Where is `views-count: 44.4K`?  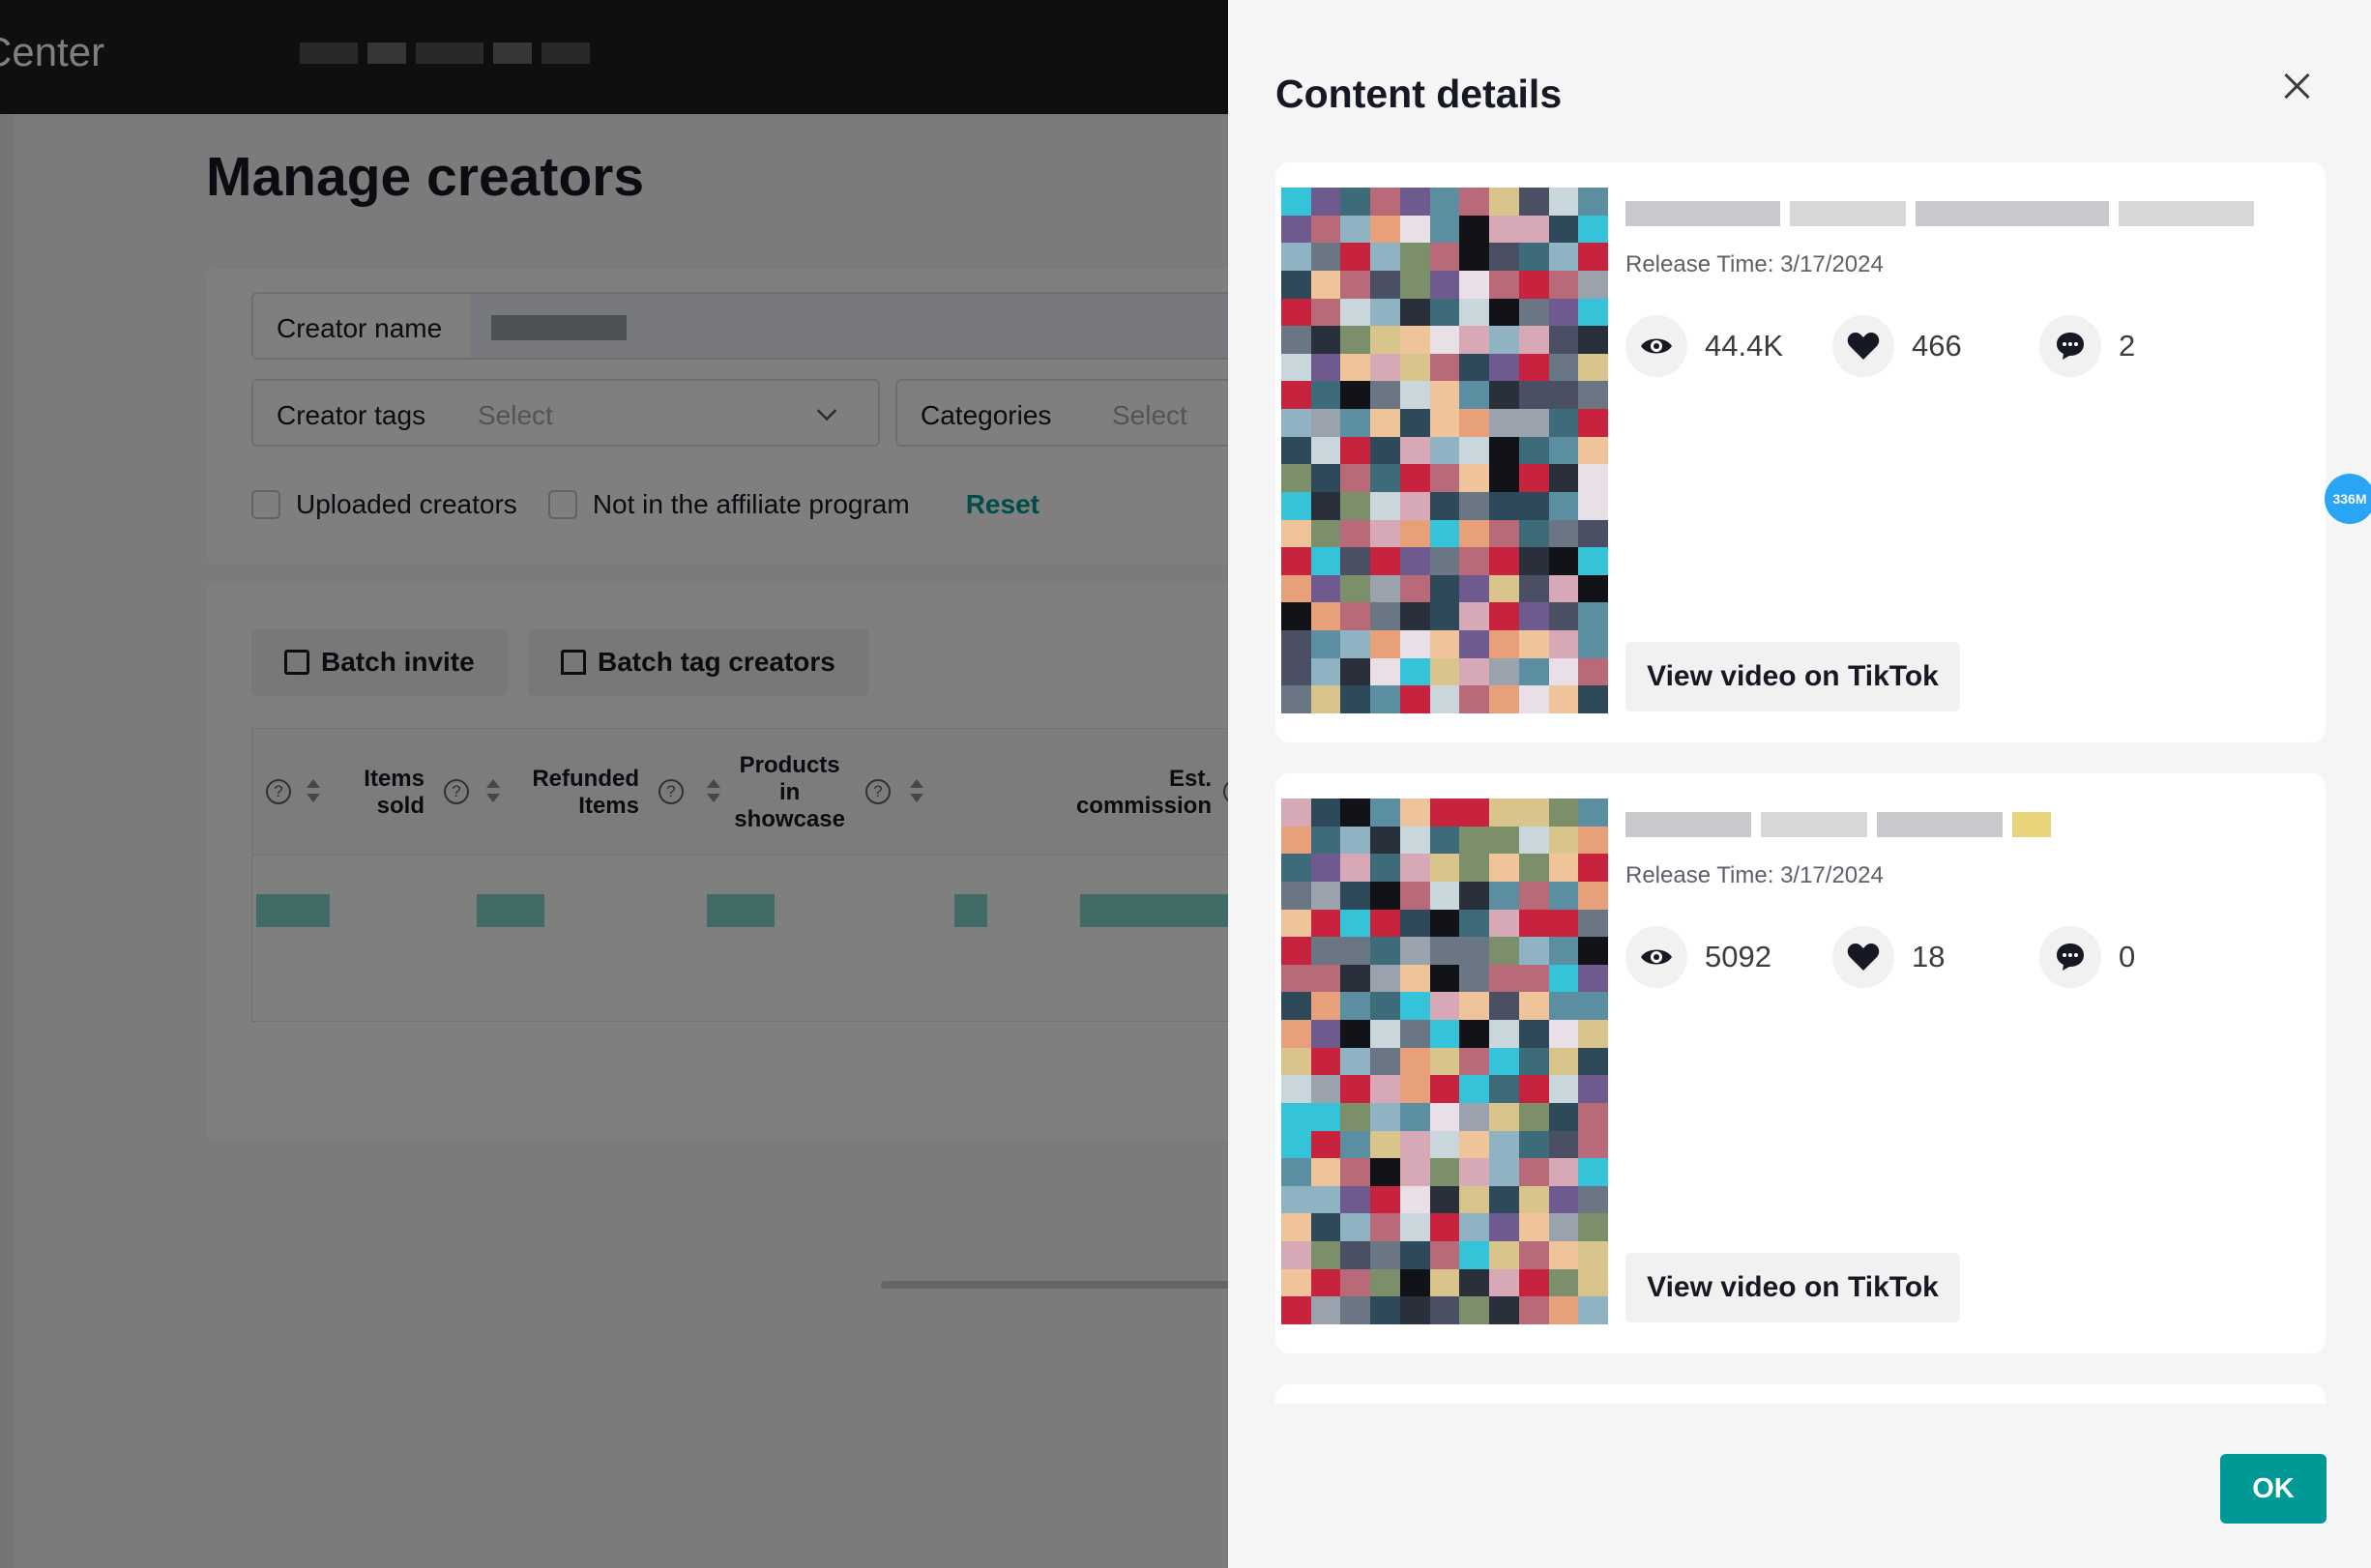
views-count: 44.4K is located at coordinates (1745, 346).